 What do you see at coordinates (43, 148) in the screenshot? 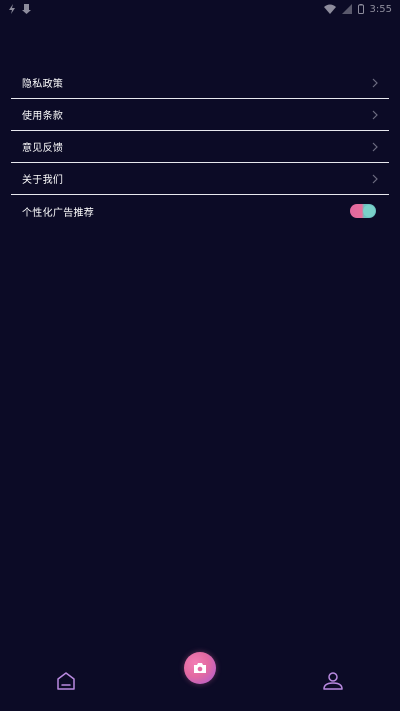
I see `menu-item-label: 意见反馈` at bounding box center [43, 148].